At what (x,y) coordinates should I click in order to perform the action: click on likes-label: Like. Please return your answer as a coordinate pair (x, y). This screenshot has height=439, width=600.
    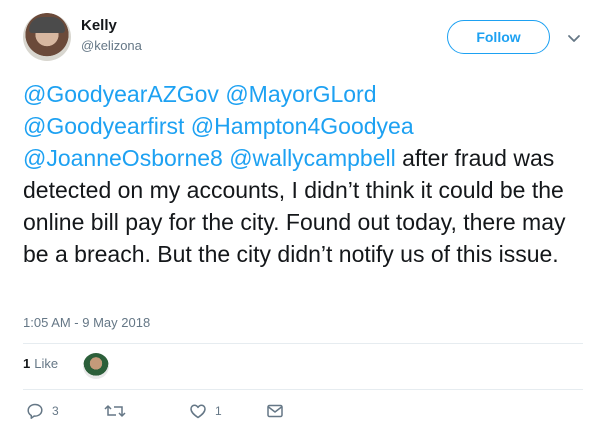
    Looking at the image, I should click on (46, 363).